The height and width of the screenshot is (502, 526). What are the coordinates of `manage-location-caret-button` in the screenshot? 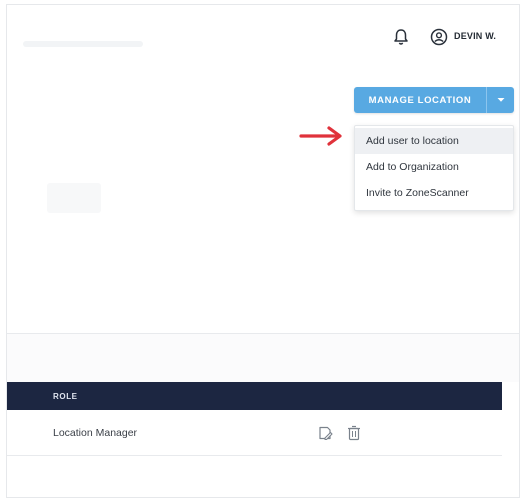 It's located at (500, 100).